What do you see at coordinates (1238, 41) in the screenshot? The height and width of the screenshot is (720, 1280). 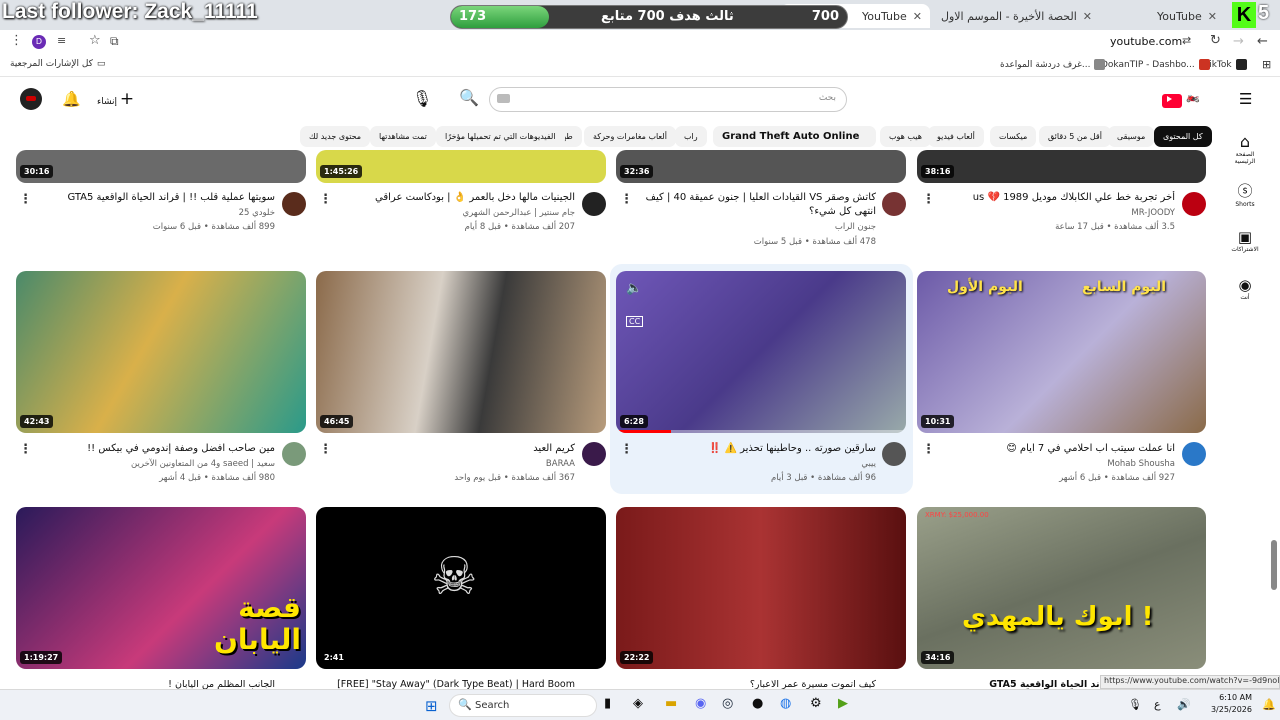 I see `forward-icon: →` at bounding box center [1238, 41].